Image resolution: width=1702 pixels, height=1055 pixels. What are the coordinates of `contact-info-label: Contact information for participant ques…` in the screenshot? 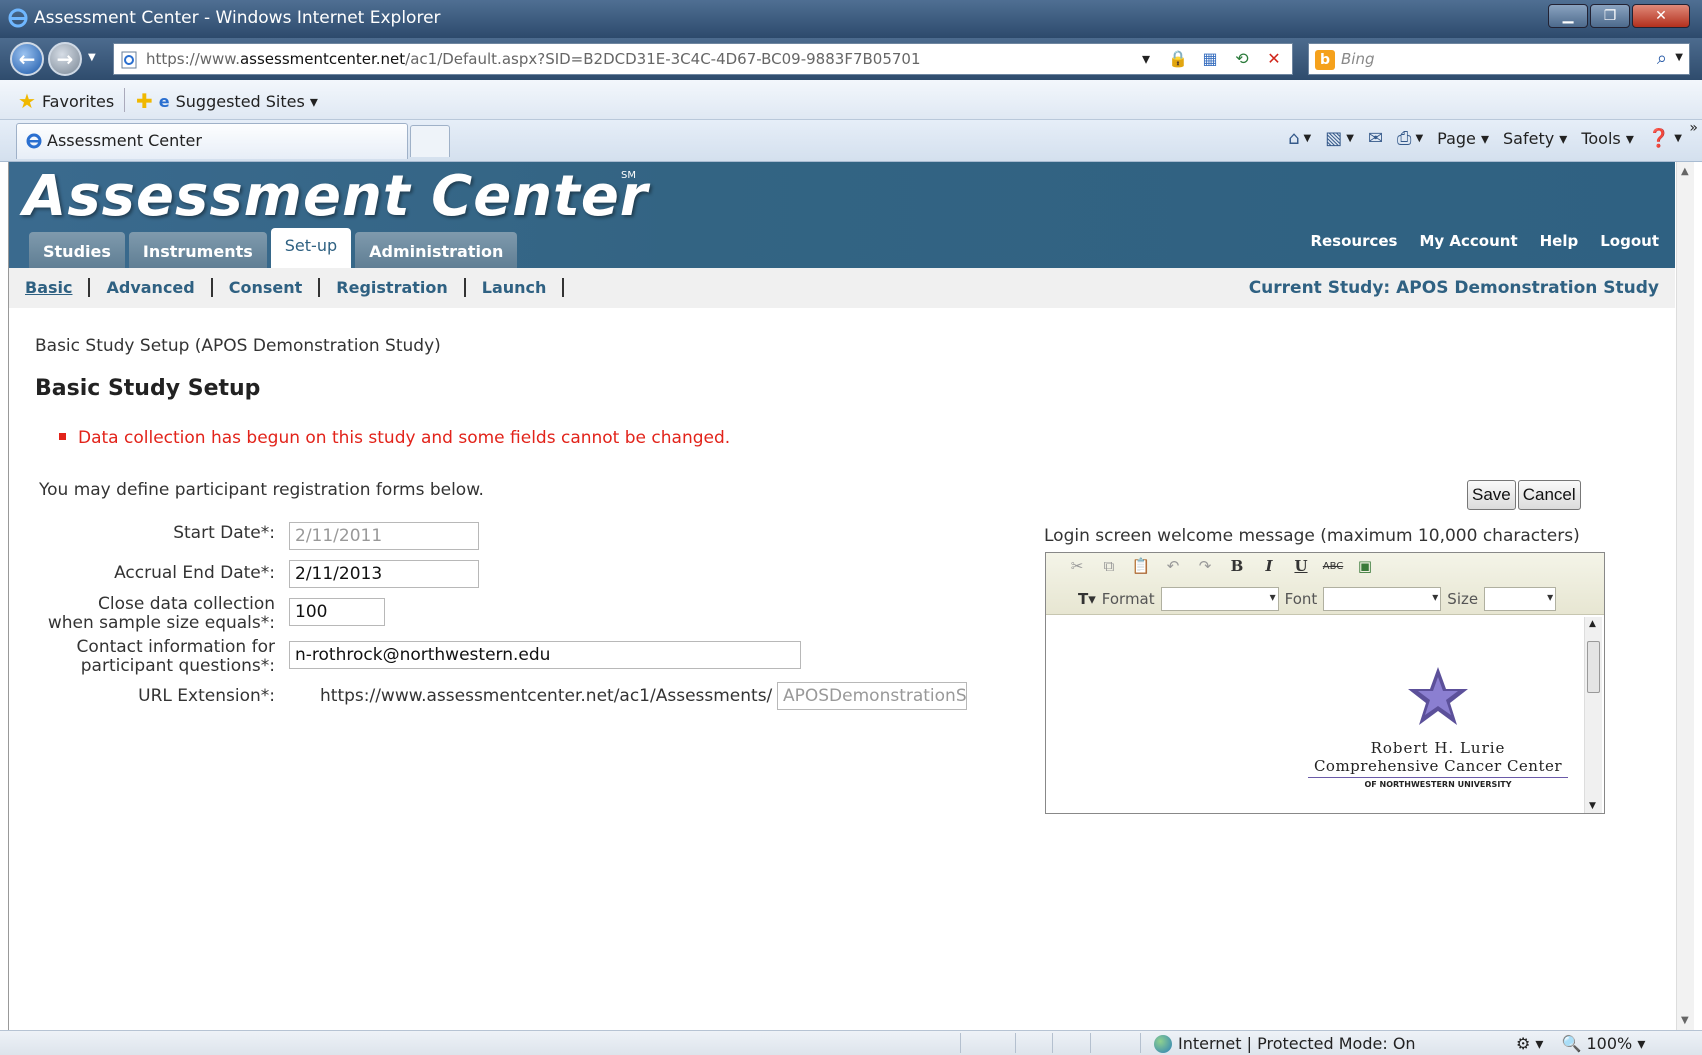 It's located at (137, 657).